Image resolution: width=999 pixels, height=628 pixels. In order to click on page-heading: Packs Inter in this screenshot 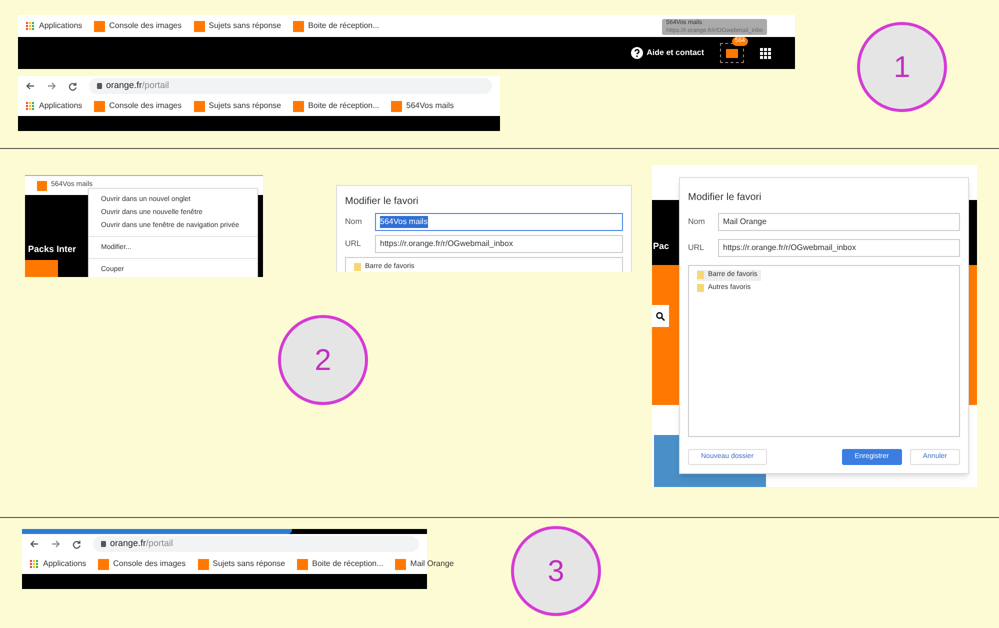, I will do `click(52, 249)`.